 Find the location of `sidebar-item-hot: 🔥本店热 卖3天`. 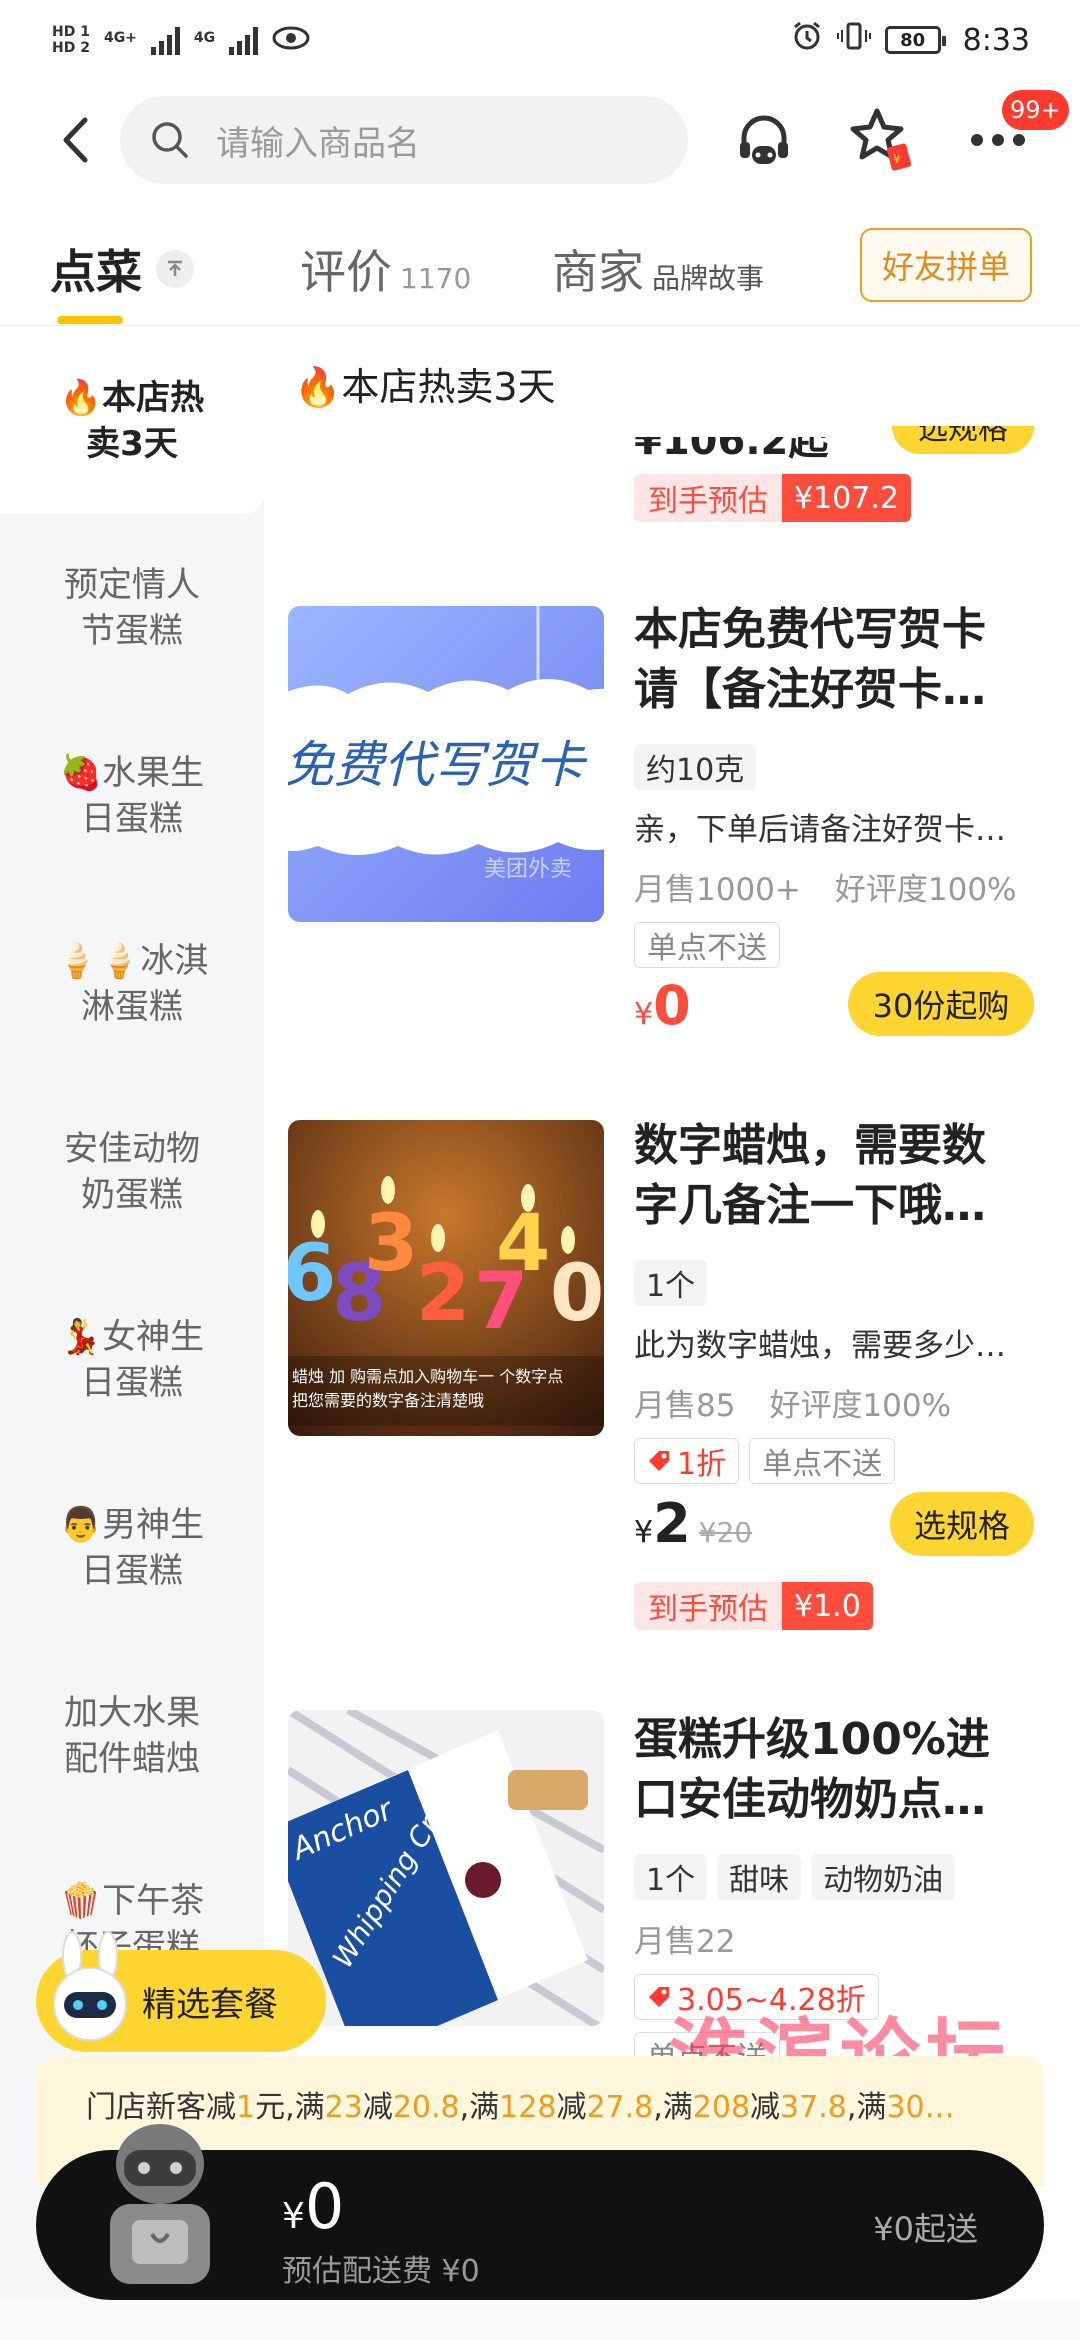

sidebar-item-hot: 🔥本店热 卖3天 is located at coordinates (132, 421).